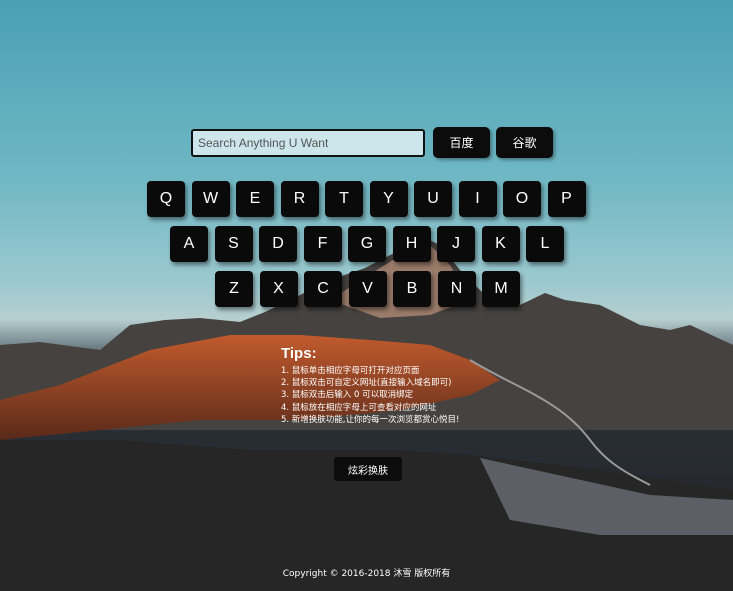  What do you see at coordinates (500, 244) in the screenshot?
I see `key-k: K` at bounding box center [500, 244].